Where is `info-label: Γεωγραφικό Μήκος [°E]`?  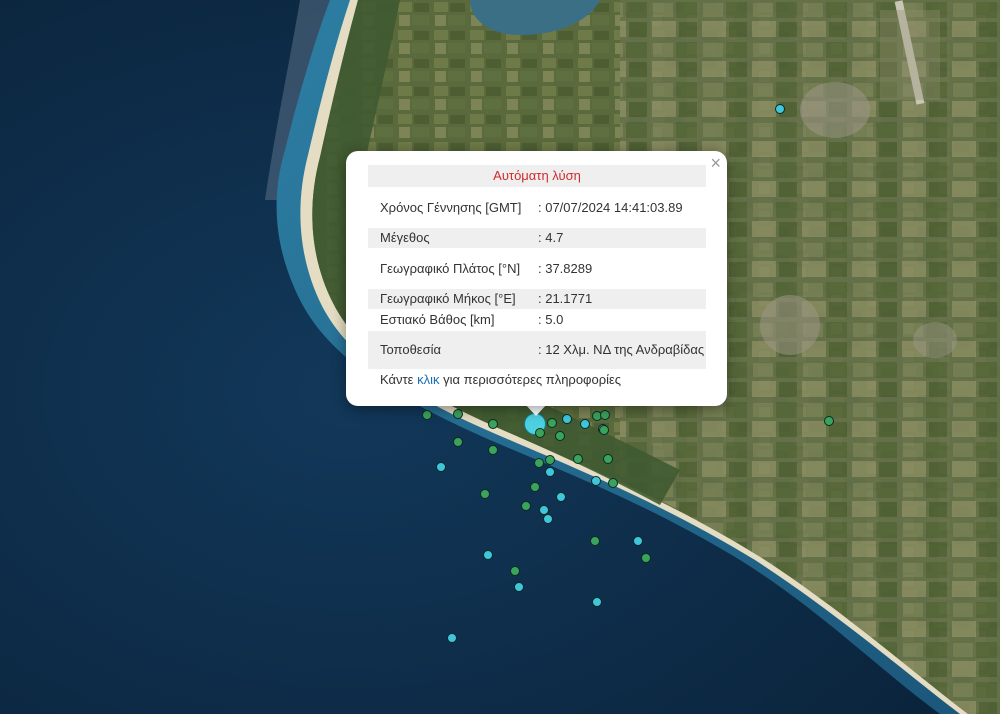
info-label: Γεωγραφικό Μήκος [°E] is located at coordinates (448, 298).